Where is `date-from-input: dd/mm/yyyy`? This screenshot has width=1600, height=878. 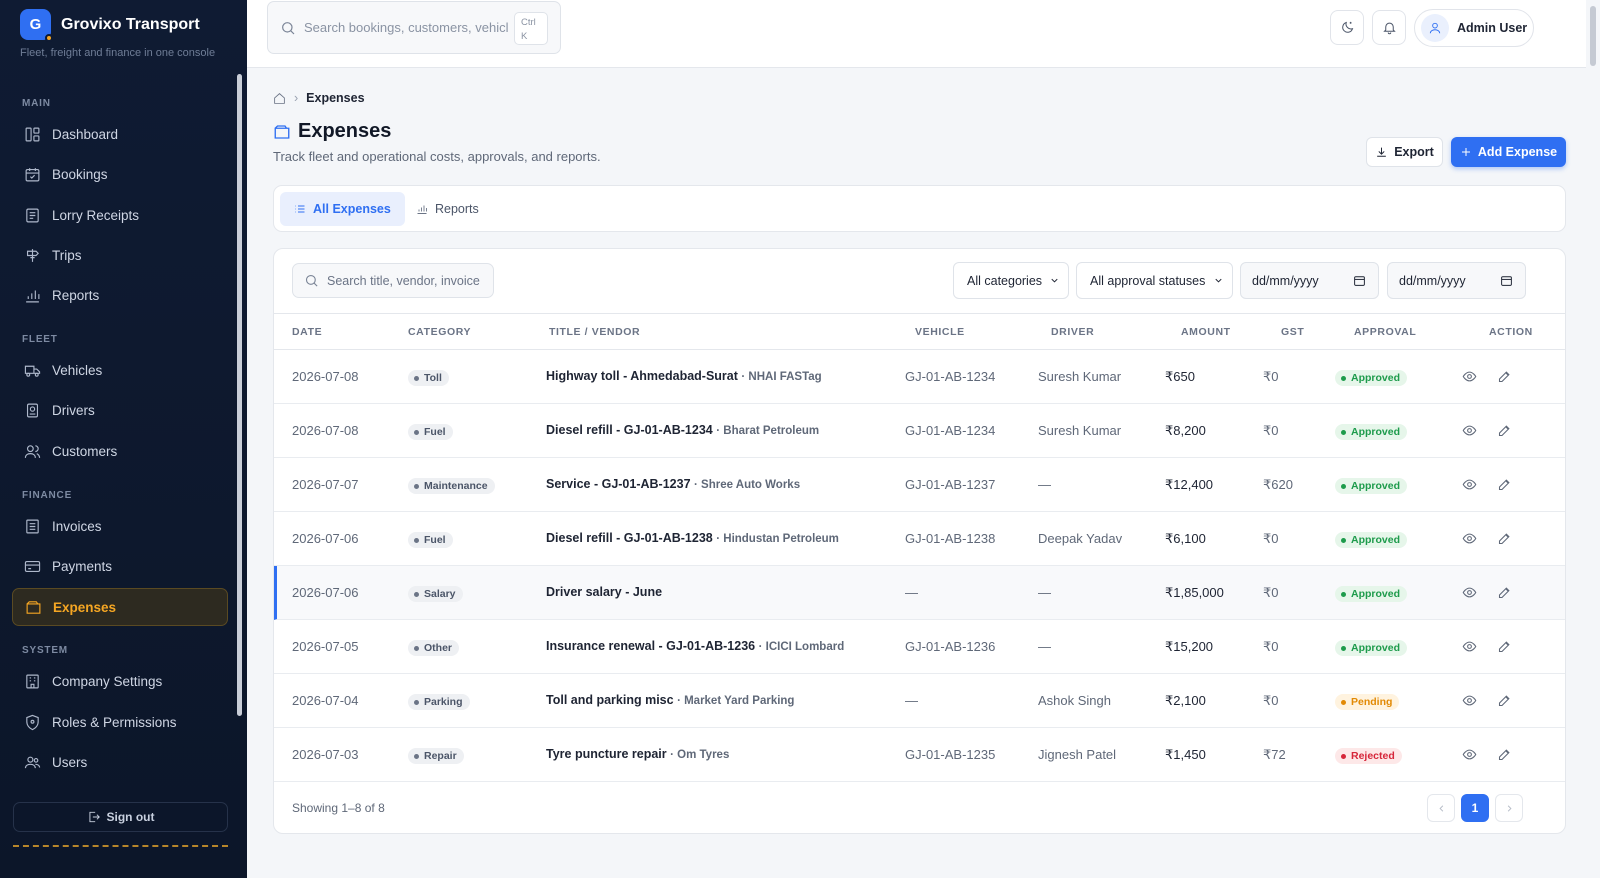
date-from-input: dd/mm/yyyy is located at coordinates (1309, 280).